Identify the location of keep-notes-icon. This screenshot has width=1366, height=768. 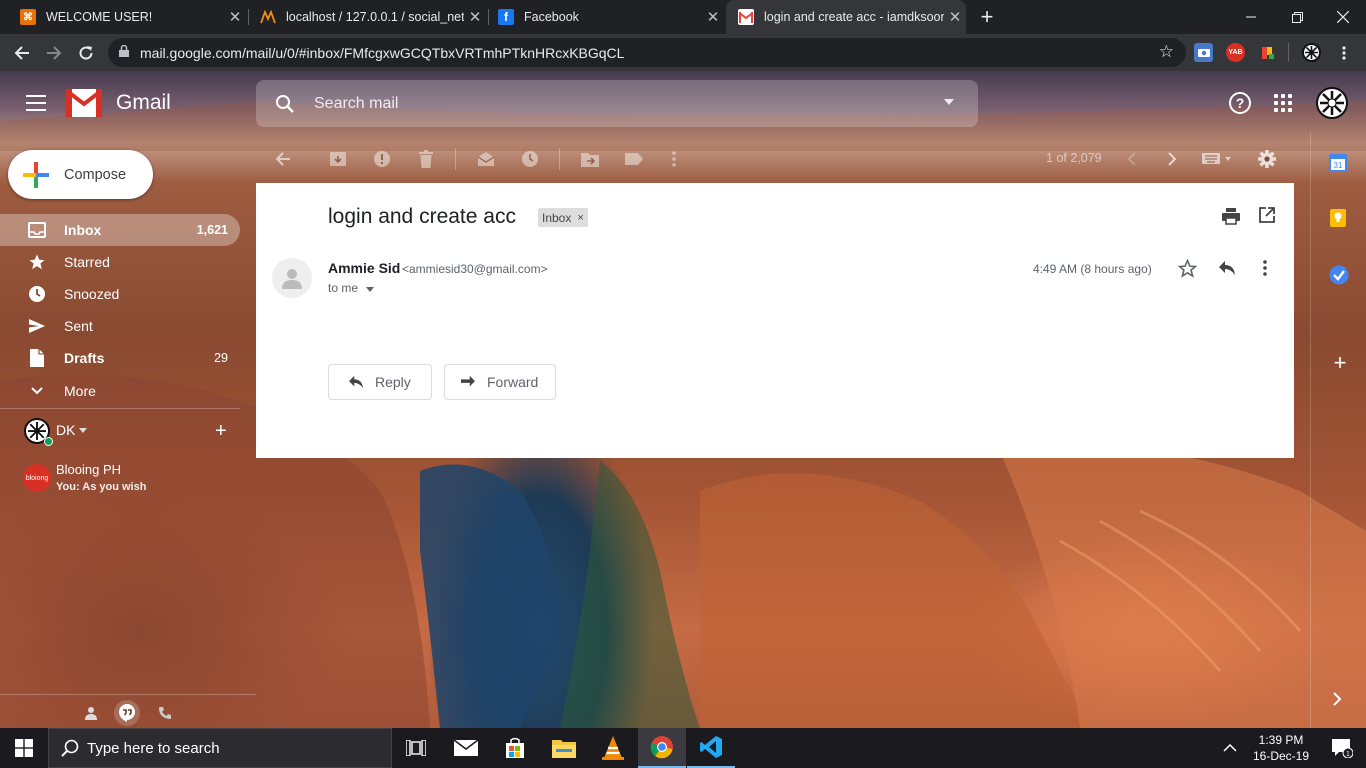
(1339, 219).